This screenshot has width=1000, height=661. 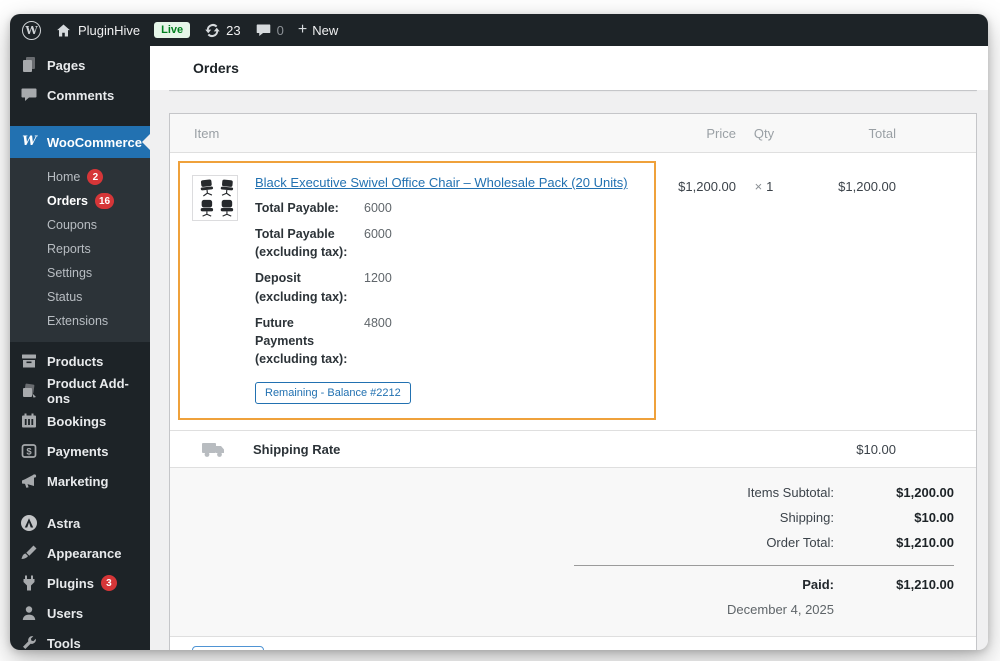 What do you see at coordinates (64, 177) in the screenshot?
I see `submenu-label: Home` at bounding box center [64, 177].